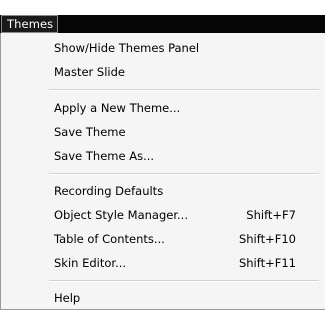 This screenshot has width=325, height=310. What do you see at coordinates (267, 263) in the screenshot?
I see `menu-item-shortcut: Shift+F11` at bounding box center [267, 263].